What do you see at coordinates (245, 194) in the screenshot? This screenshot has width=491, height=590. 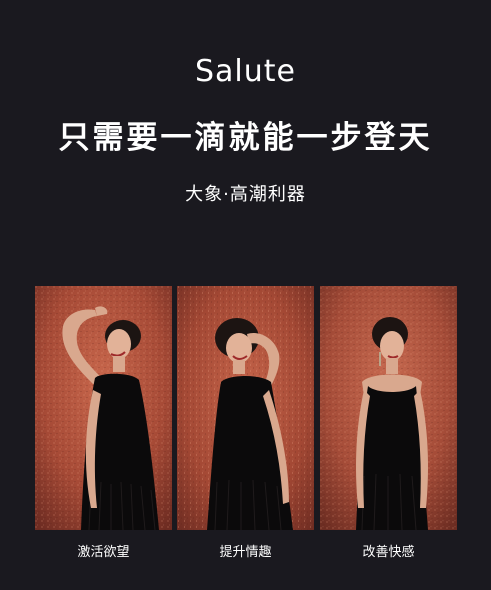 I see `subline: 大象·高潮利器` at bounding box center [245, 194].